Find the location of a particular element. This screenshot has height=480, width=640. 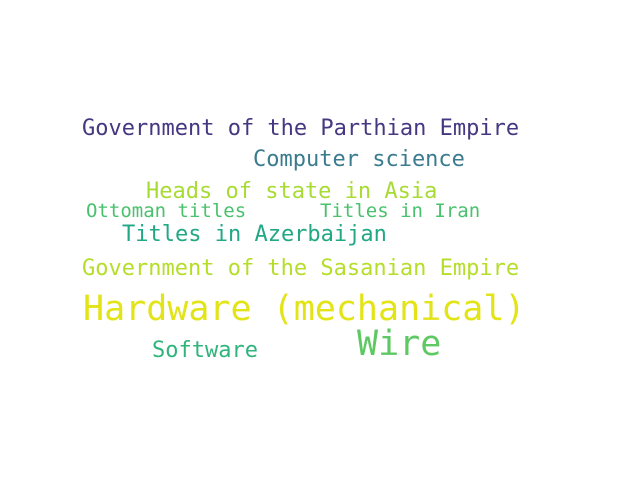

word-software: Software is located at coordinates (205, 350).